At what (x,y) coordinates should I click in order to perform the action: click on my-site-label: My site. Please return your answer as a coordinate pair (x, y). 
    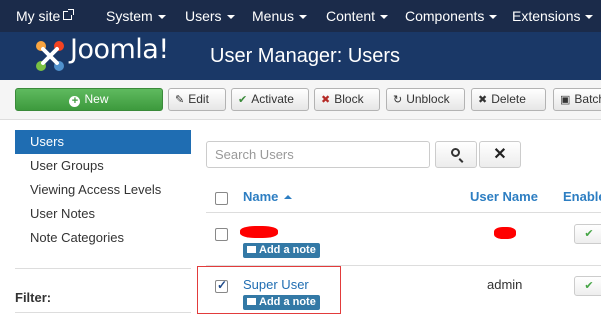
    Looking at the image, I should click on (38, 16).